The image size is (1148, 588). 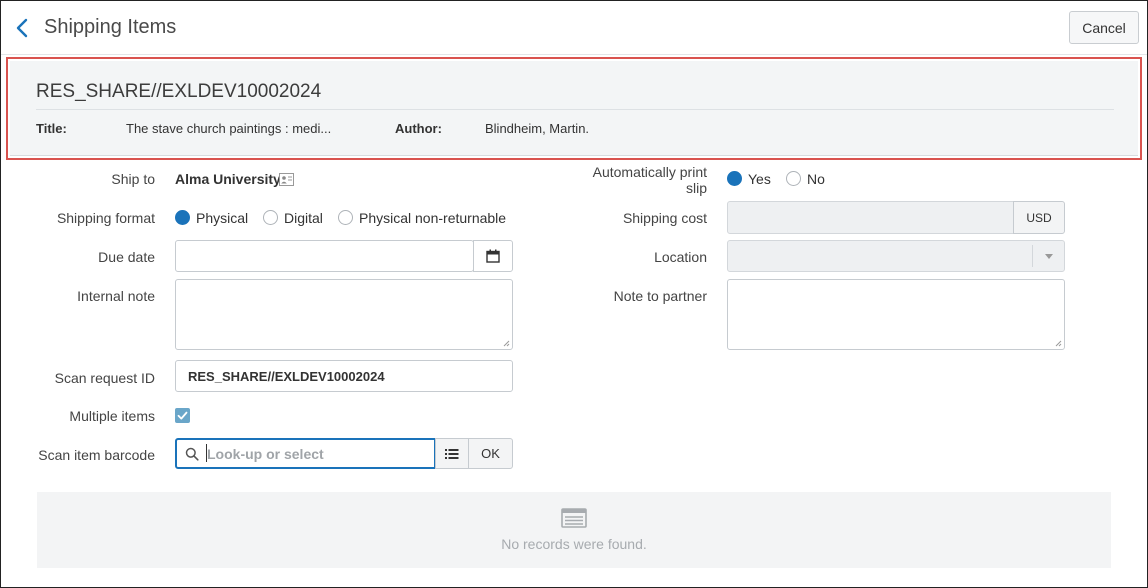 What do you see at coordinates (1032, 256) in the screenshot?
I see `select-divider` at bounding box center [1032, 256].